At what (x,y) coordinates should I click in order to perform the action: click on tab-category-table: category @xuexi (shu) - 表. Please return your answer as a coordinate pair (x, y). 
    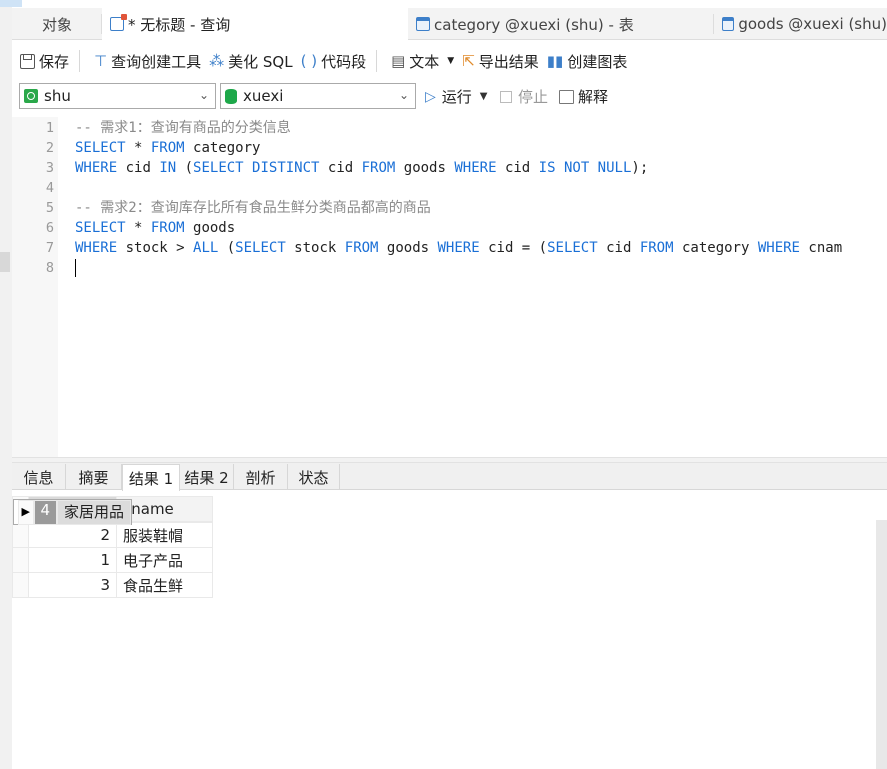
    Looking at the image, I should click on (561, 24).